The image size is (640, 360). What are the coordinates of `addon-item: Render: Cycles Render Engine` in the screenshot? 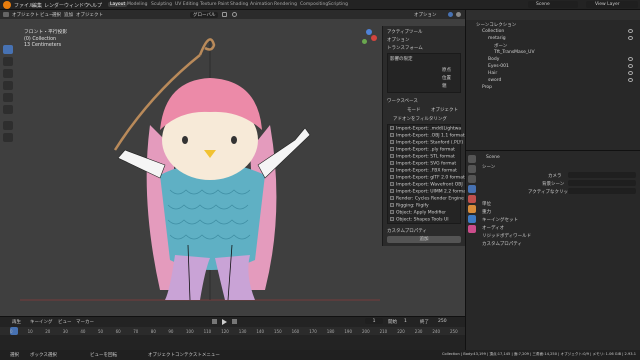 It's located at (427, 199).